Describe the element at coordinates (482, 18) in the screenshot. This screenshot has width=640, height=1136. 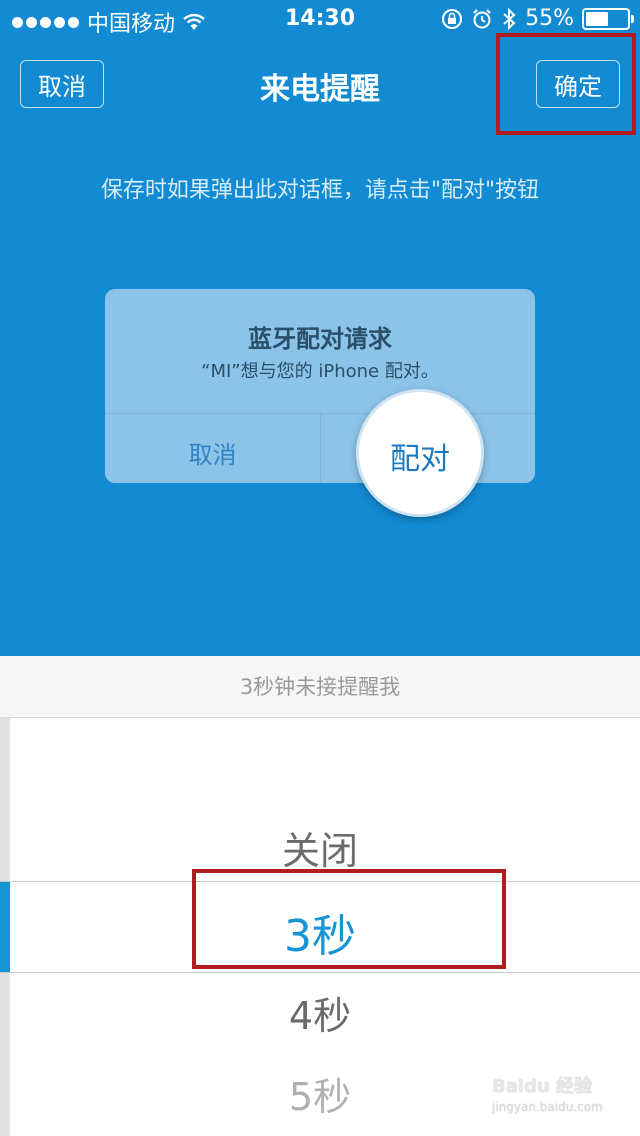
I see `alarm-icon` at that location.